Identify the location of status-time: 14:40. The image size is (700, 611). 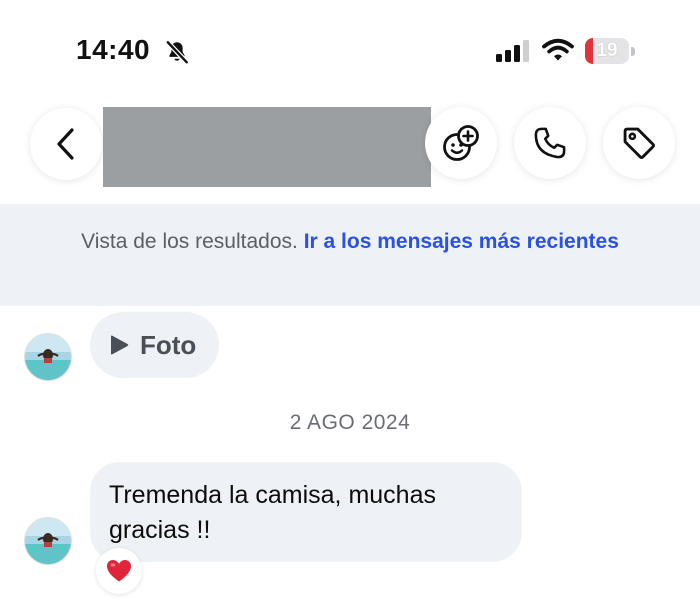
(113, 49).